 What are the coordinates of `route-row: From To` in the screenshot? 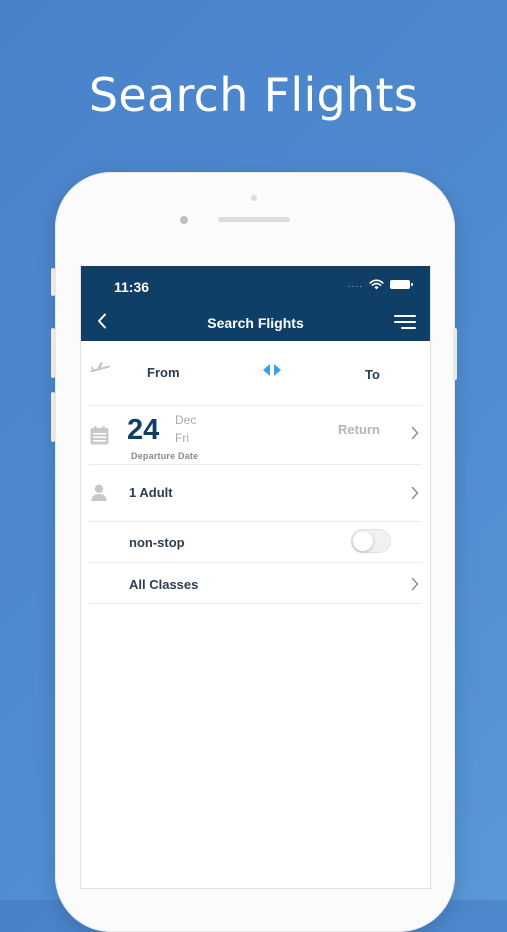 It's located at (255, 373).